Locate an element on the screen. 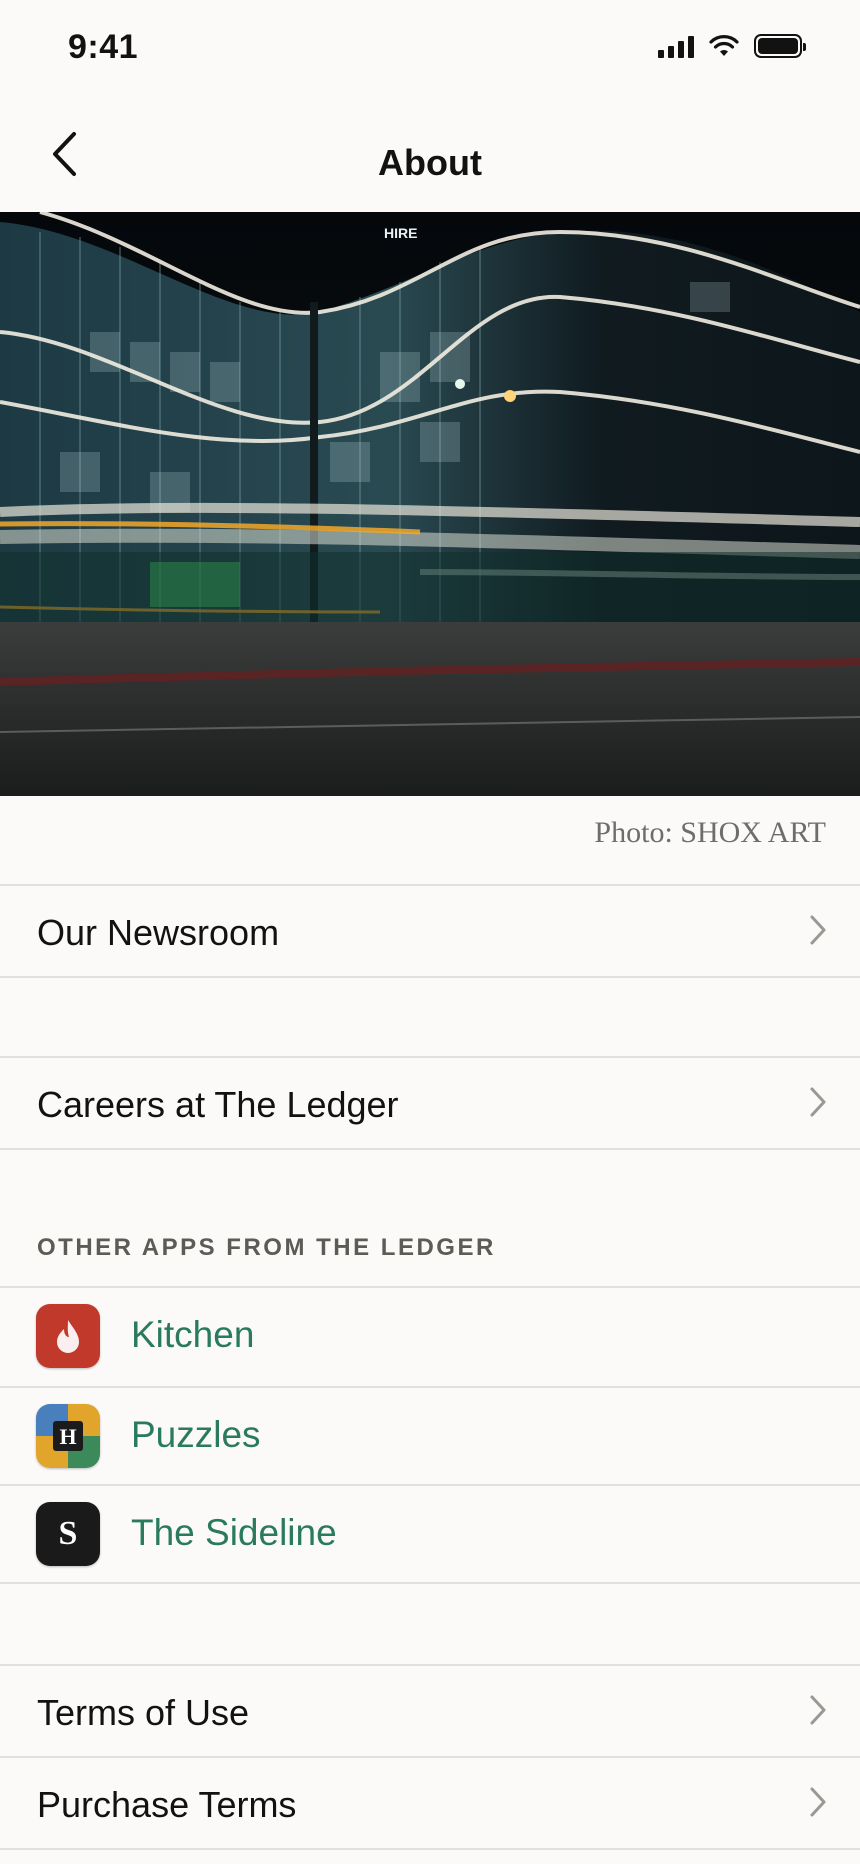  sideline-s-icon: S is located at coordinates (68, 1534).